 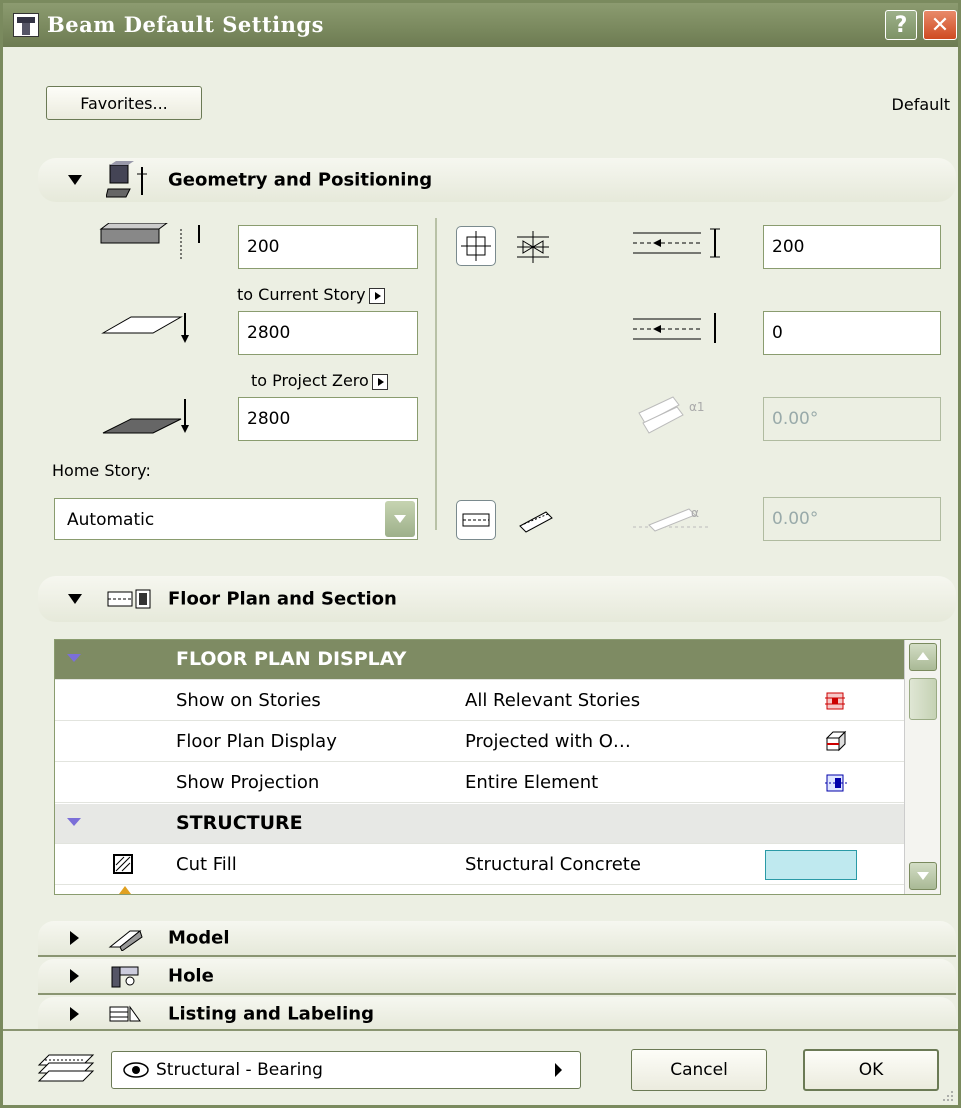 I want to click on horizontal-beam-button, so click(x=476, y=520).